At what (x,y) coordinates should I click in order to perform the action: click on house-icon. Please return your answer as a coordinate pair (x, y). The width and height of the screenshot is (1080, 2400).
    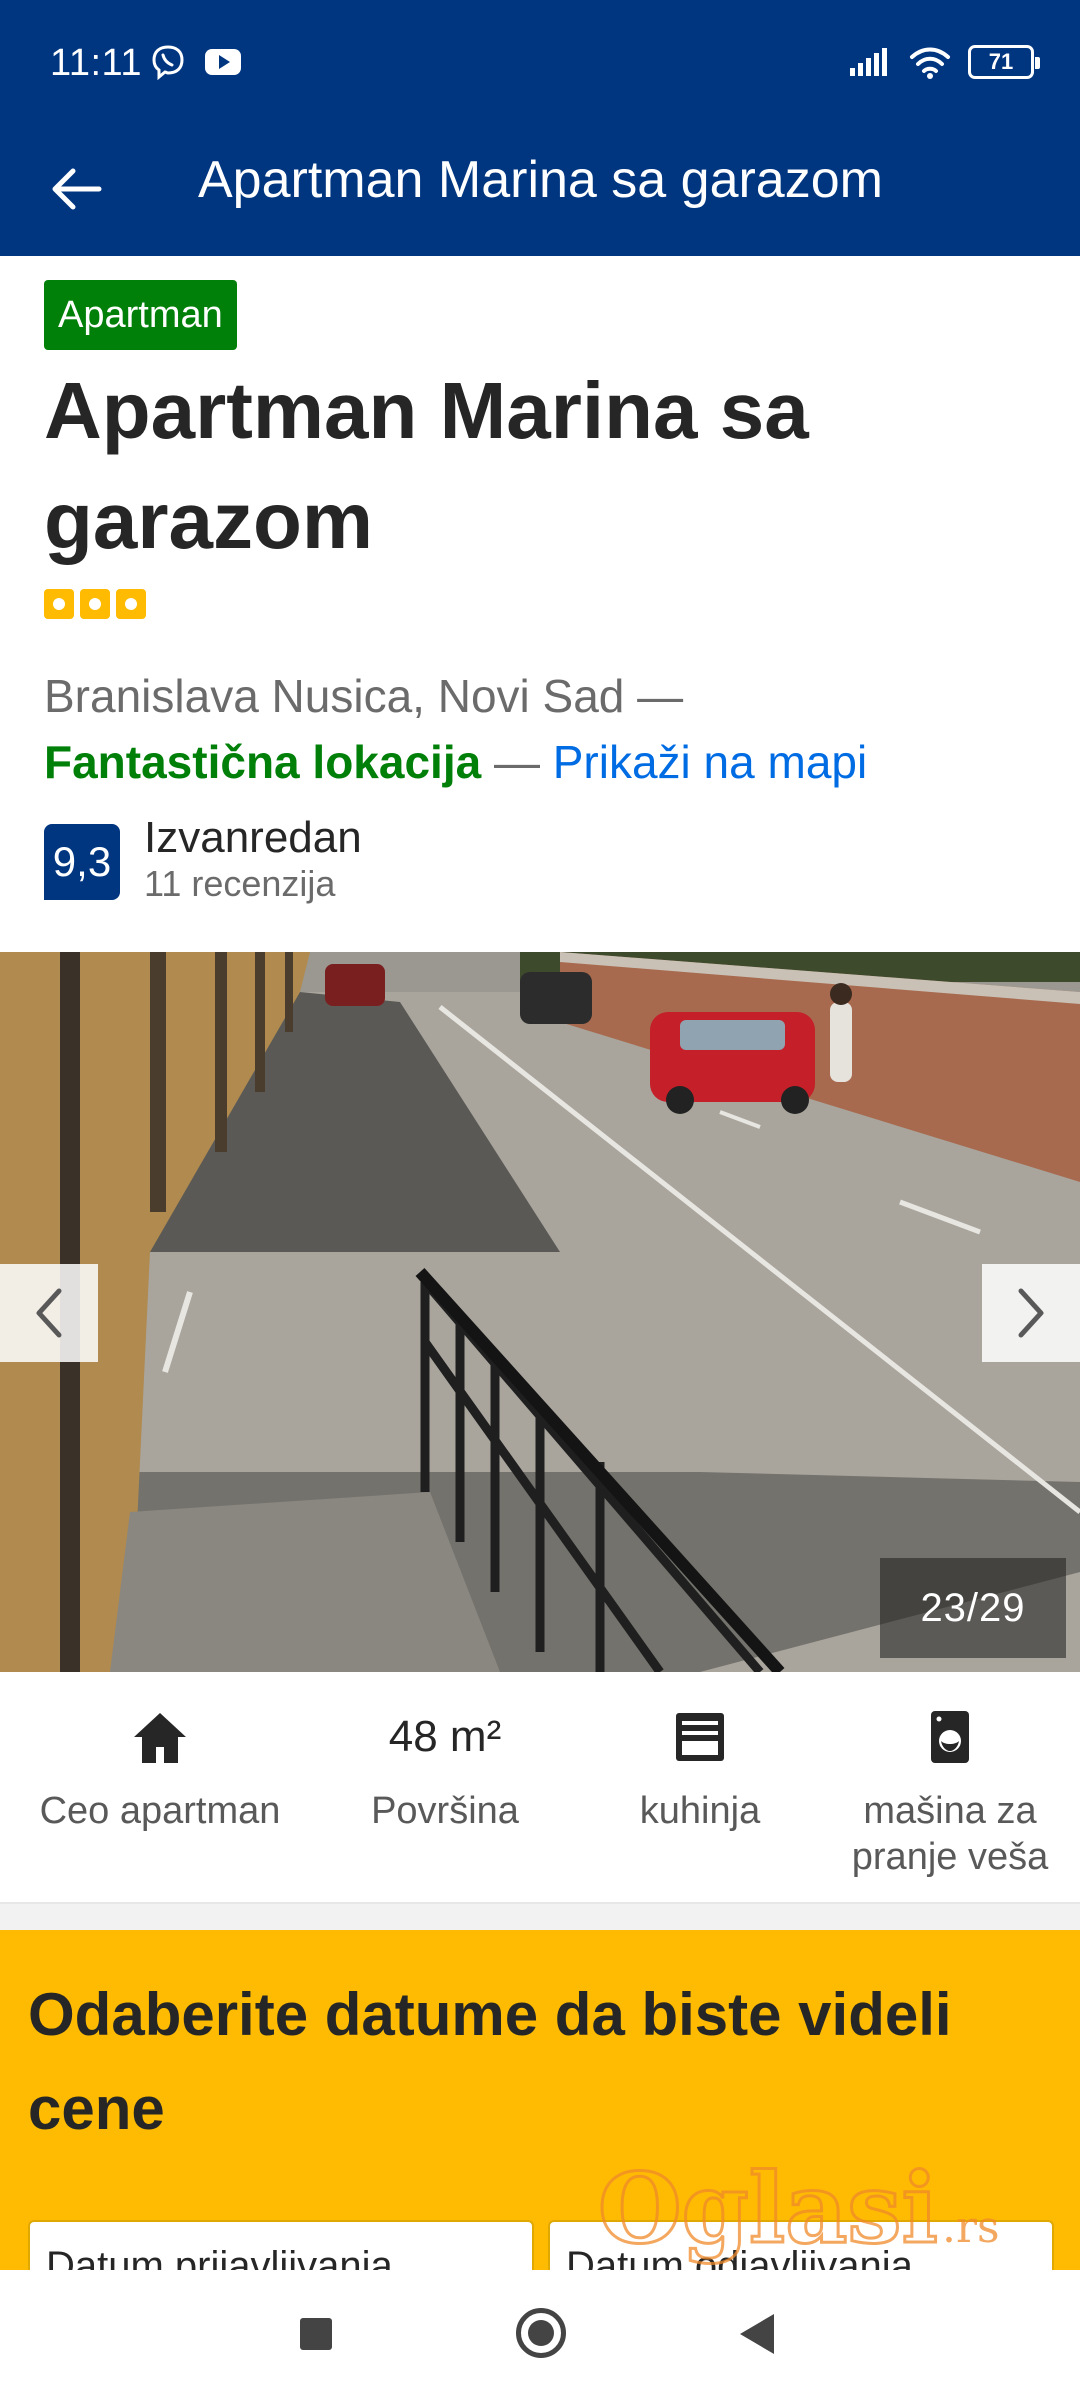
    Looking at the image, I should click on (160, 1738).